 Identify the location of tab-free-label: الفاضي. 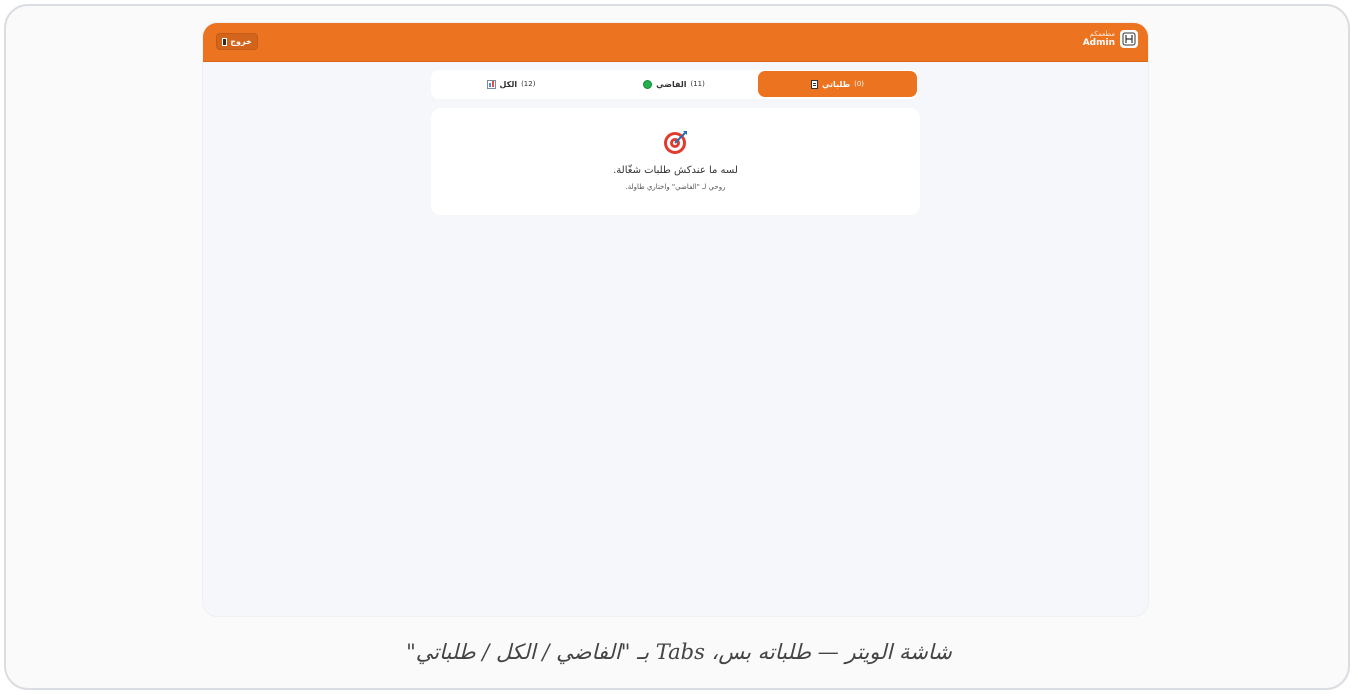
(671, 84).